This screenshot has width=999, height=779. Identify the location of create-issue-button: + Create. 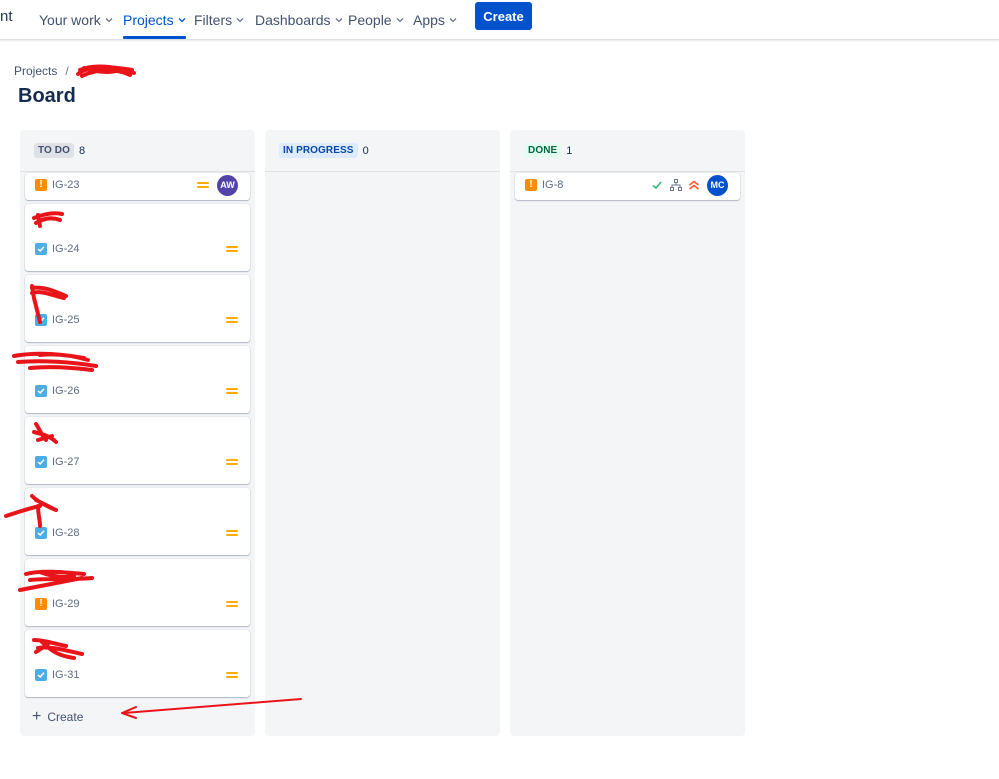
(58, 716).